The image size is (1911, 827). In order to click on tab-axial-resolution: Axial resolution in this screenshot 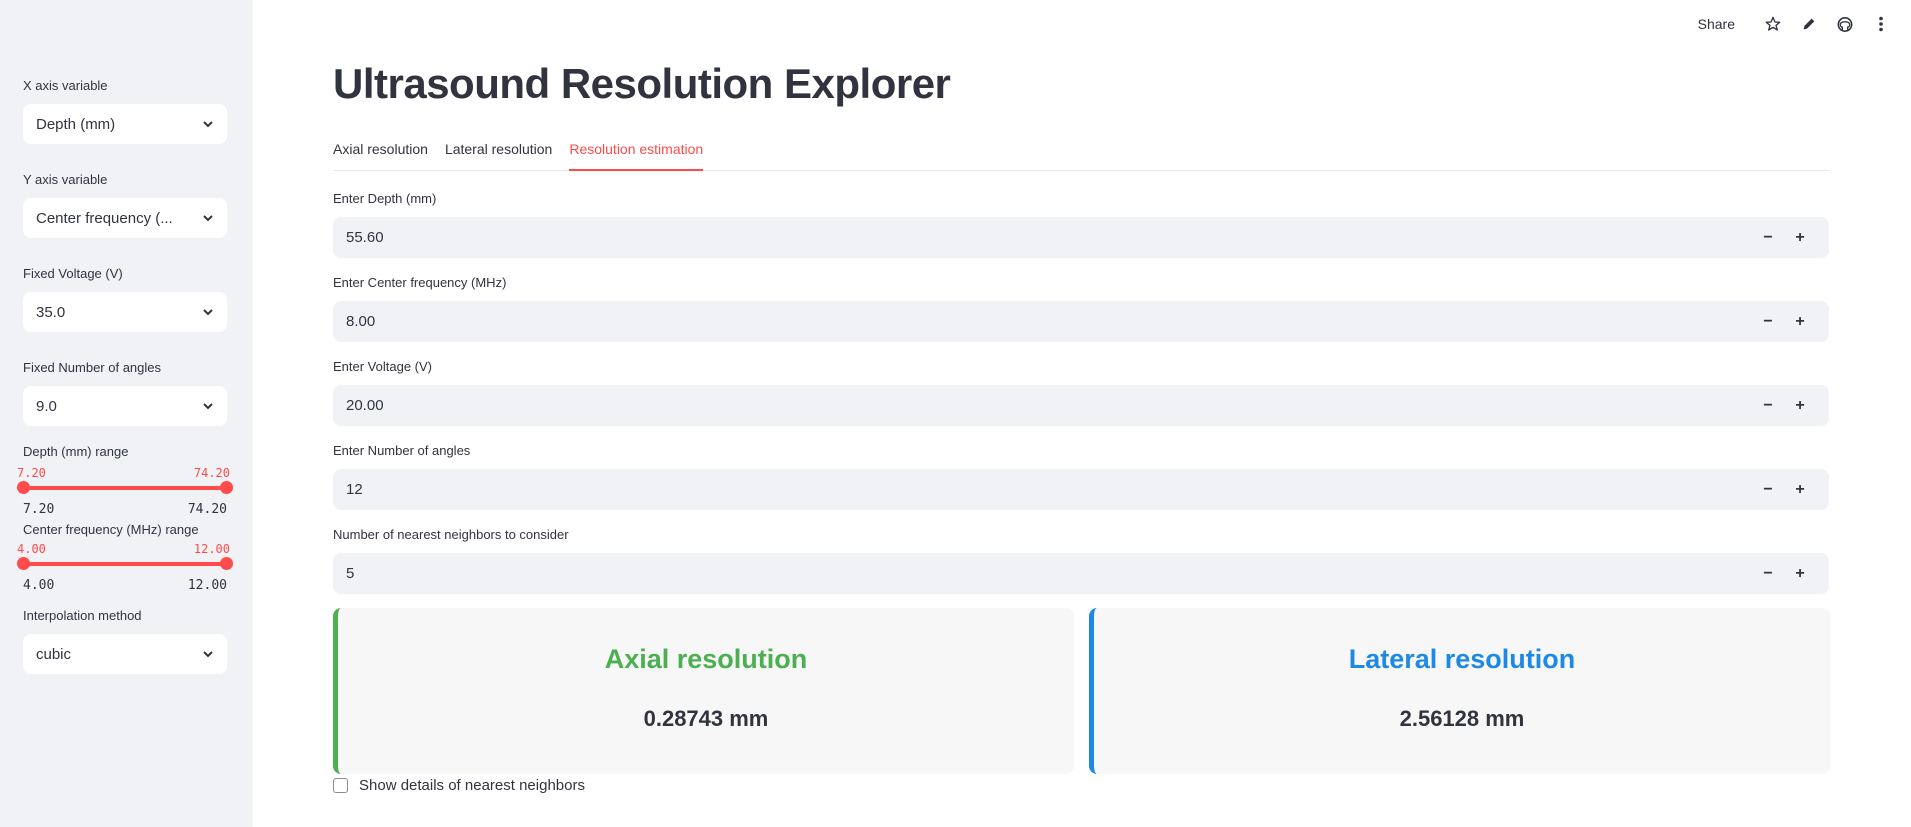, I will do `click(380, 154)`.